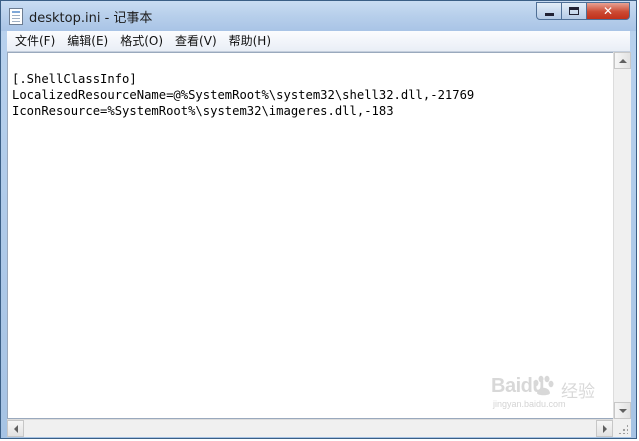  What do you see at coordinates (141, 41) in the screenshot?
I see `menu-format: 格式(O)` at bounding box center [141, 41].